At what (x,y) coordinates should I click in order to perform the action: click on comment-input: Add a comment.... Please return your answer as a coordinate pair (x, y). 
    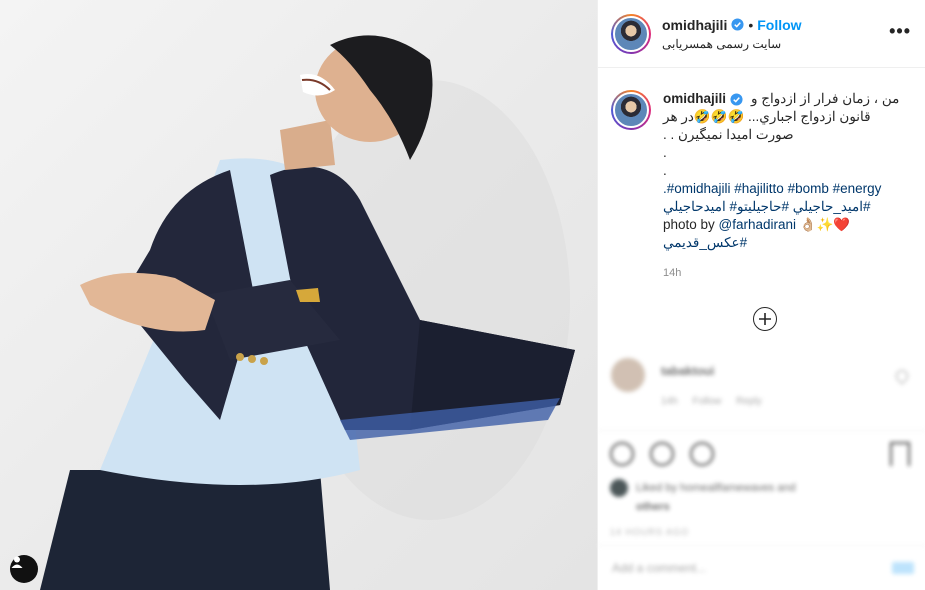
    Looking at the image, I should click on (752, 568).